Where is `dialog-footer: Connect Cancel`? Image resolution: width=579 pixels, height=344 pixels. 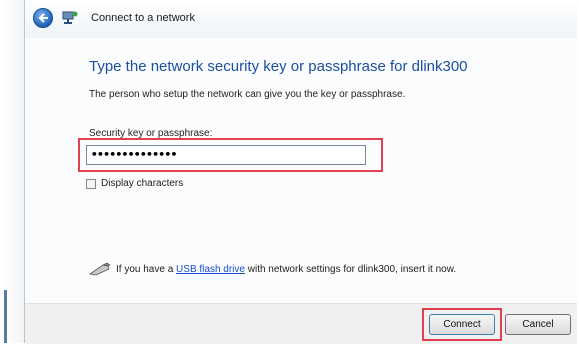 dialog-footer: Connect Cancel is located at coordinates (301, 323).